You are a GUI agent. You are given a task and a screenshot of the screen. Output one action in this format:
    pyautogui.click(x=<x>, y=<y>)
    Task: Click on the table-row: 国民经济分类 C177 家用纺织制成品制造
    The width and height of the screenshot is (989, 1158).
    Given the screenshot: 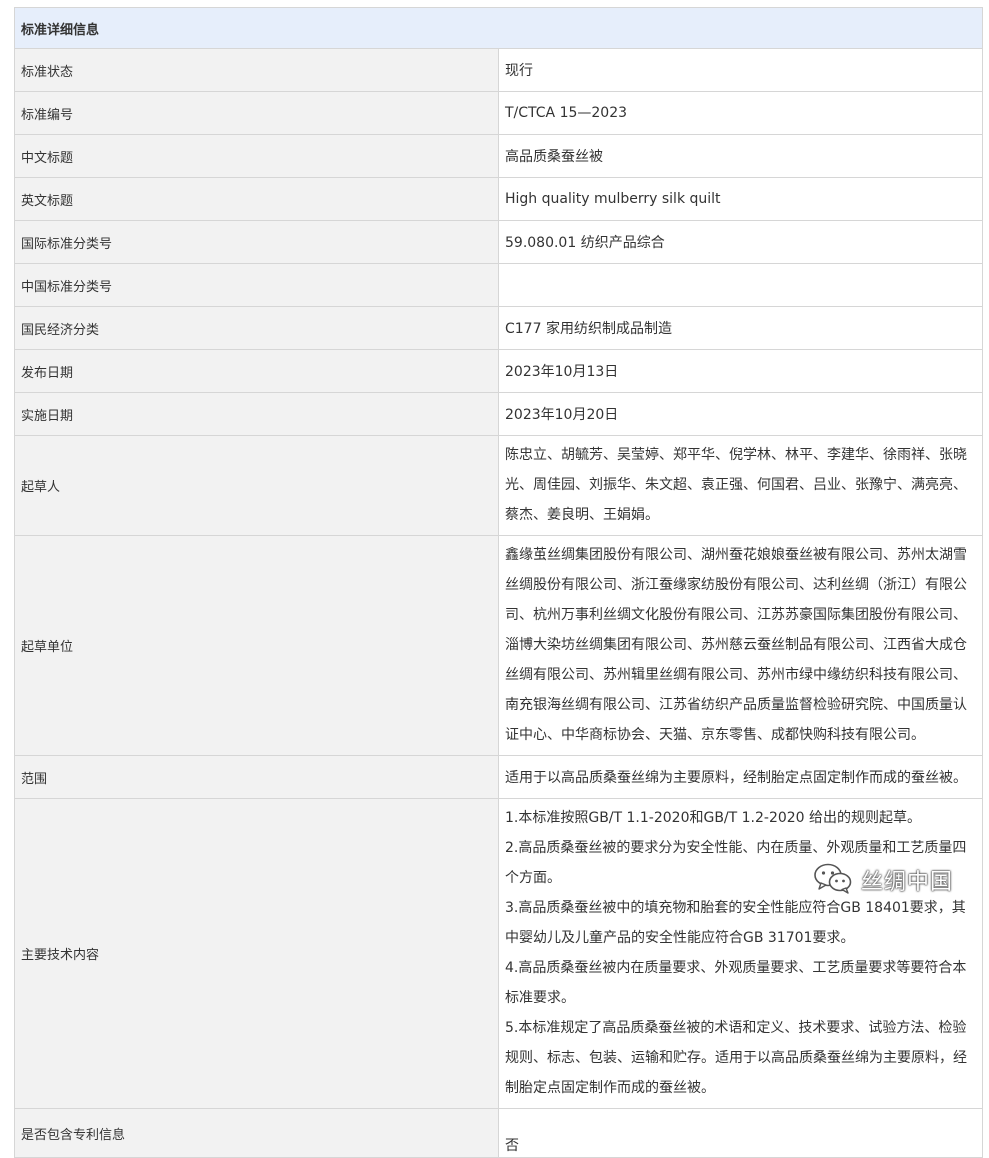 What is the action you would take?
    pyautogui.click(x=498, y=328)
    